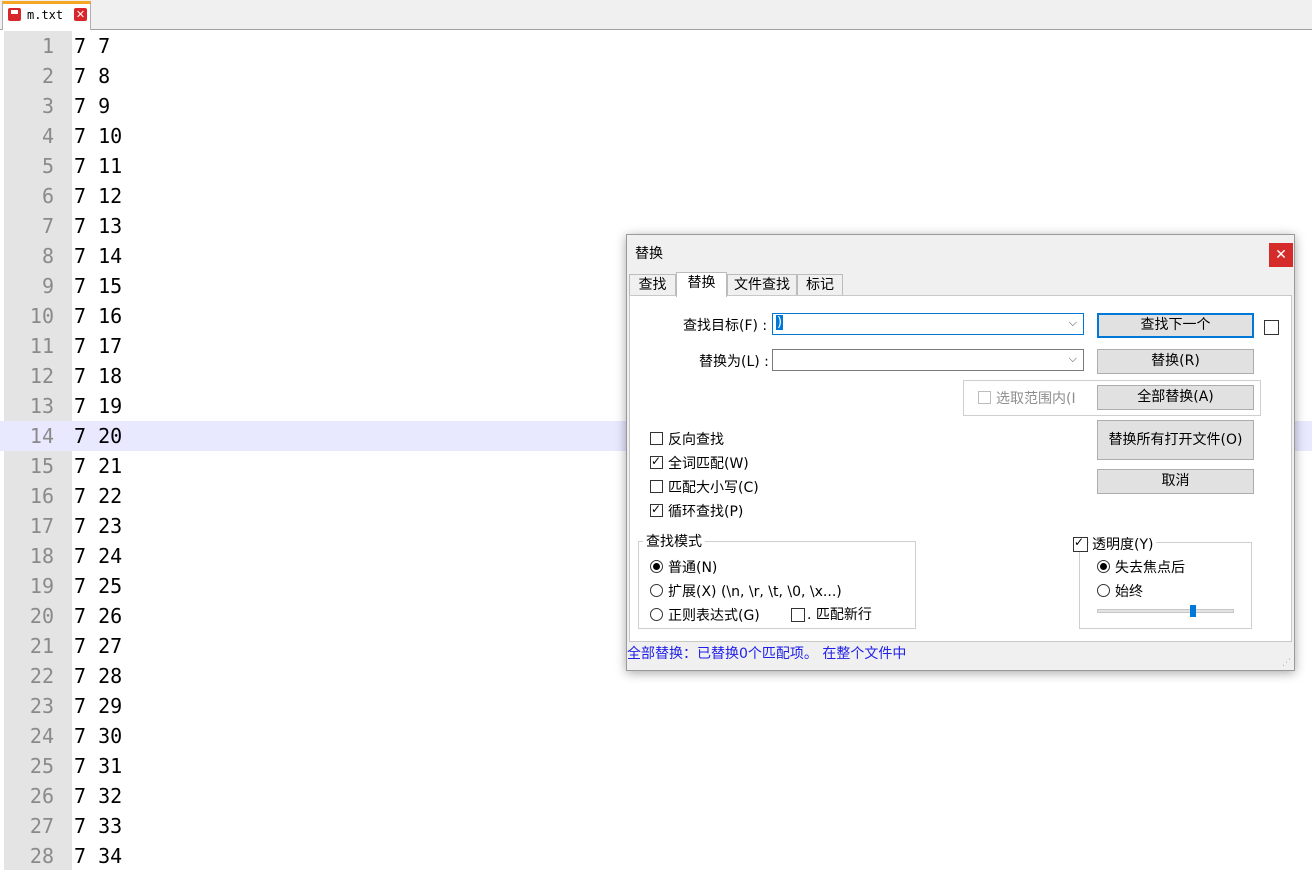 The height and width of the screenshot is (871, 1312). Describe the element at coordinates (98, 286) in the screenshot. I see `line-text: 7 15` at that location.